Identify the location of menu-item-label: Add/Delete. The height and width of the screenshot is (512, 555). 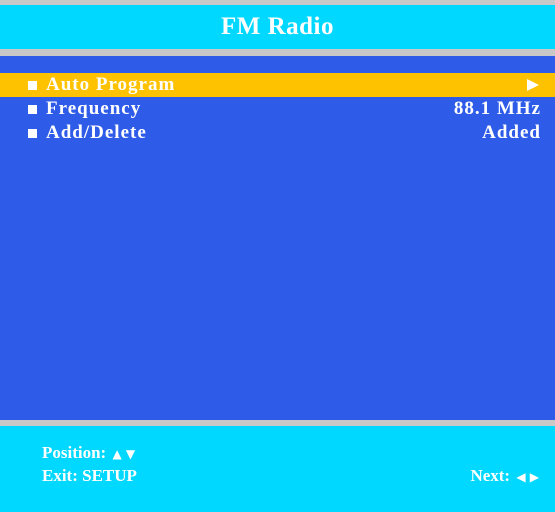
(96, 132).